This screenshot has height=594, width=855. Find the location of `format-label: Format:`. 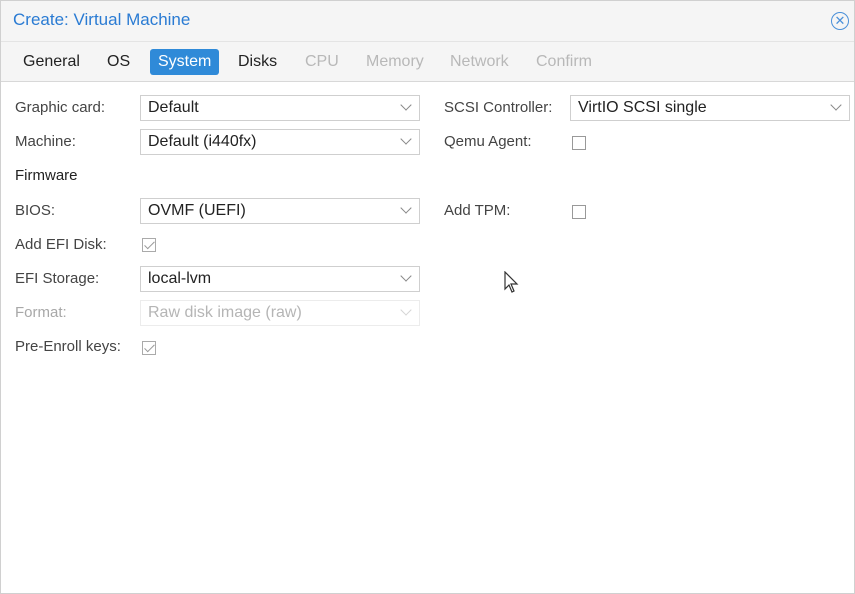

format-label: Format: is located at coordinates (41, 312).